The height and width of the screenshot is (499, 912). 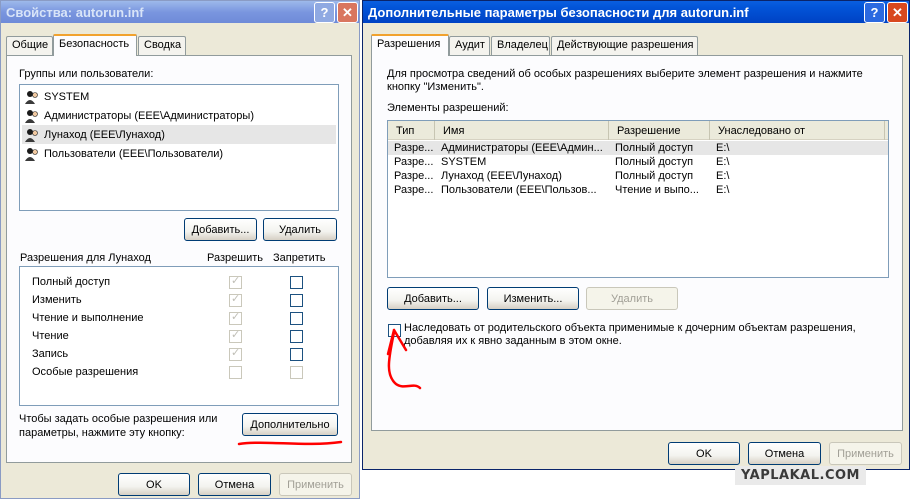 What do you see at coordinates (183, 372) in the screenshot?
I see `permission-row: Особые разрешения` at bounding box center [183, 372].